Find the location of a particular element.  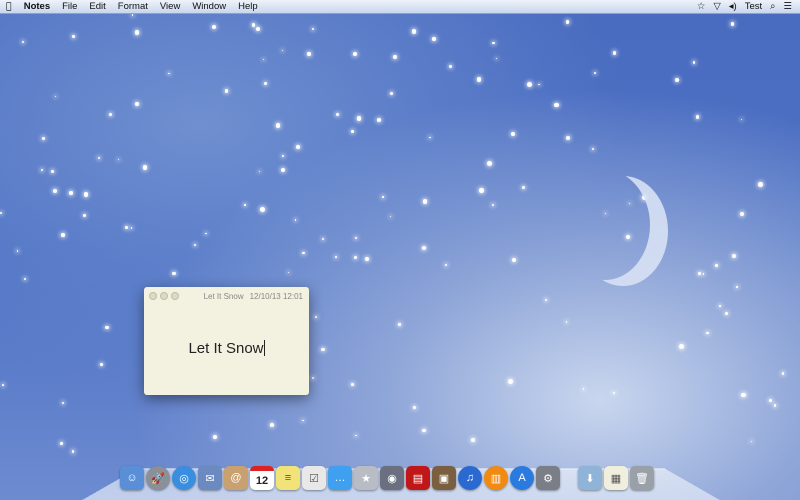

dock-photo-booth-icon: ▤ is located at coordinates (418, 478).